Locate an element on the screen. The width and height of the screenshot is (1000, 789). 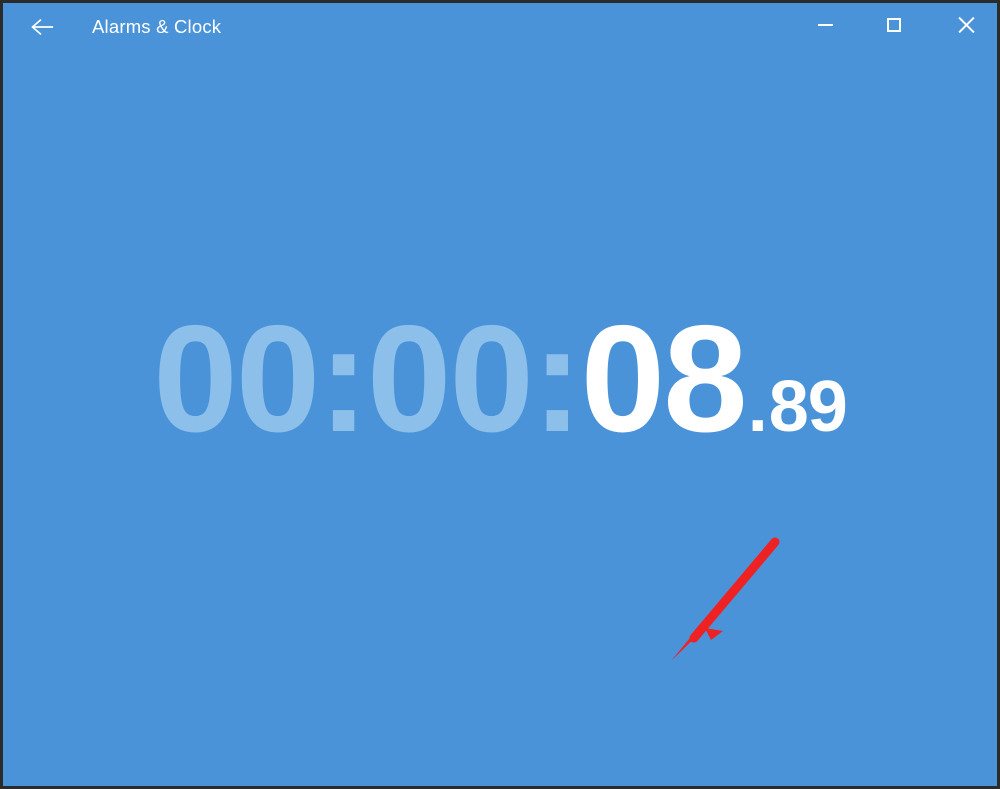
title-bar: Alarms & Clock is located at coordinates (500, 27).